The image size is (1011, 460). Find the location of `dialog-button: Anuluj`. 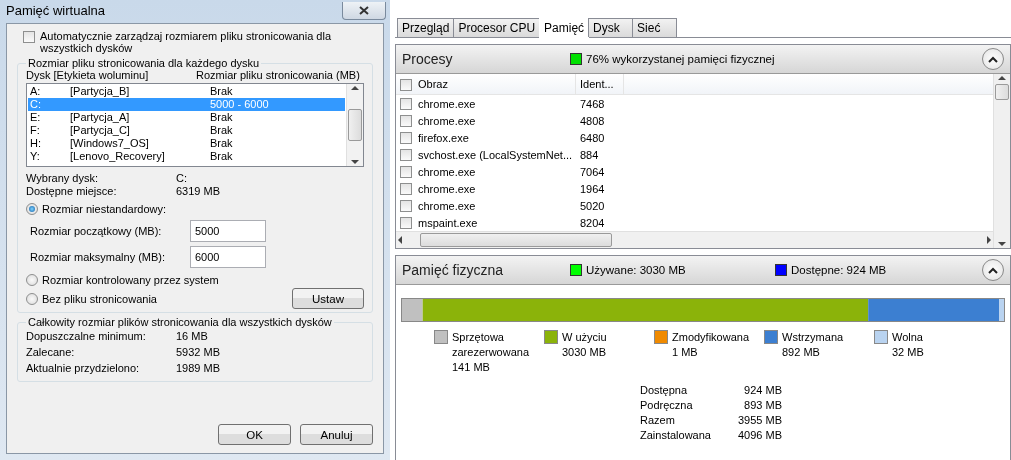

dialog-button: Anuluj is located at coordinates (336, 434).